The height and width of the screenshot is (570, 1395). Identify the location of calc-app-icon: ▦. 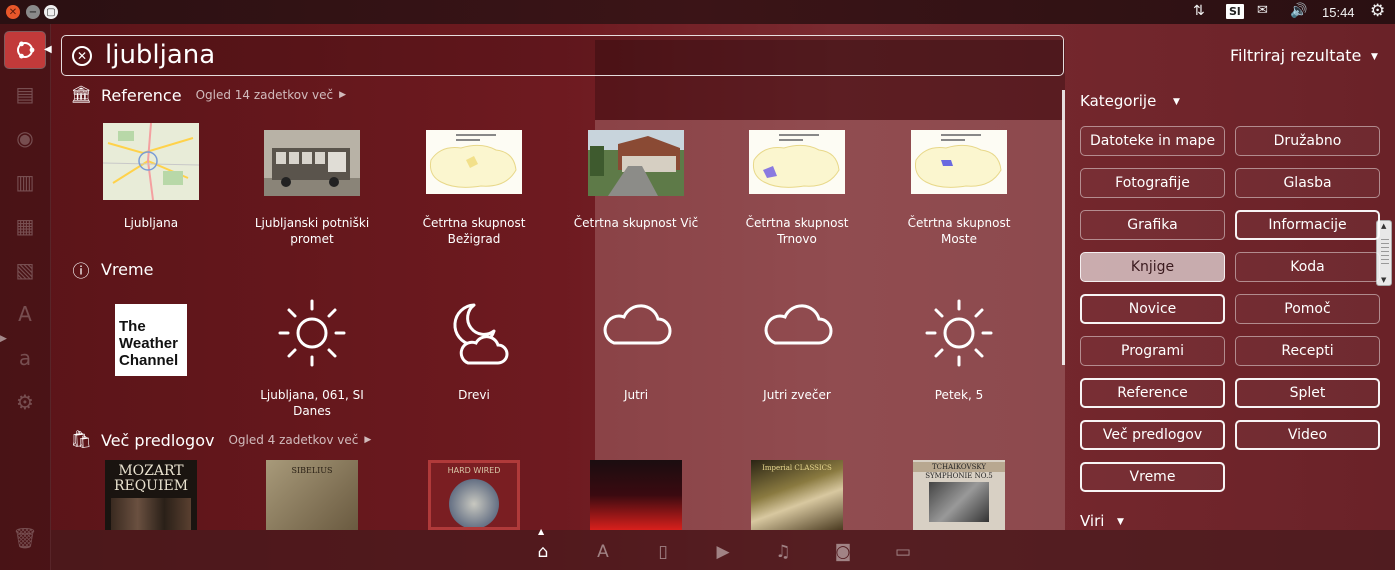
(25, 226).